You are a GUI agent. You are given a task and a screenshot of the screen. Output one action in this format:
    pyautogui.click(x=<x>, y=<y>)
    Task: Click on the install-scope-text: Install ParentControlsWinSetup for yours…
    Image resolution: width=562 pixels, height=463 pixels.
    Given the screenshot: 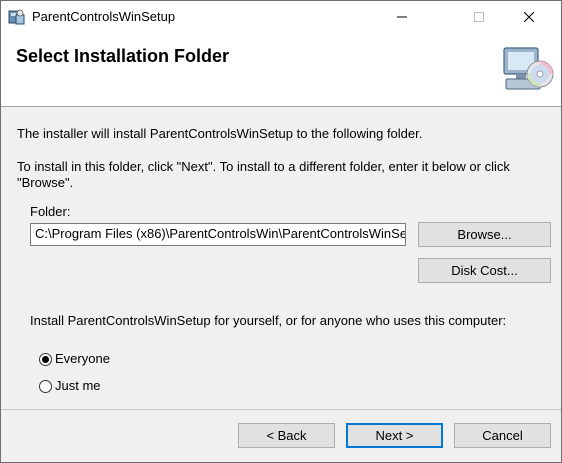 What is the action you would take?
    pyautogui.click(x=268, y=320)
    